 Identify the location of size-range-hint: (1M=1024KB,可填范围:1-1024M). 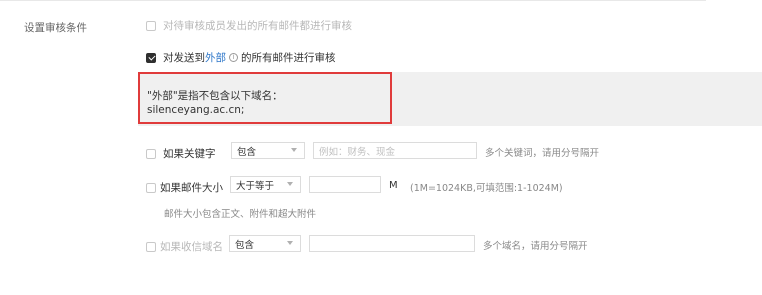
(486, 188).